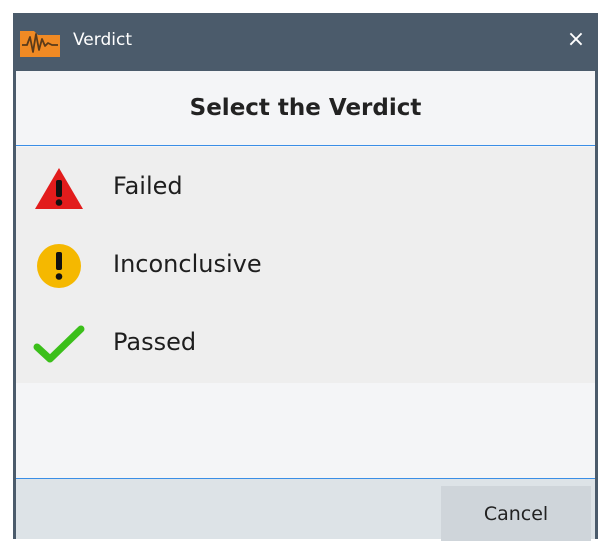 This screenshot has width=598, height=541. I want to click on option-passed: Passed, so click(305, 343).